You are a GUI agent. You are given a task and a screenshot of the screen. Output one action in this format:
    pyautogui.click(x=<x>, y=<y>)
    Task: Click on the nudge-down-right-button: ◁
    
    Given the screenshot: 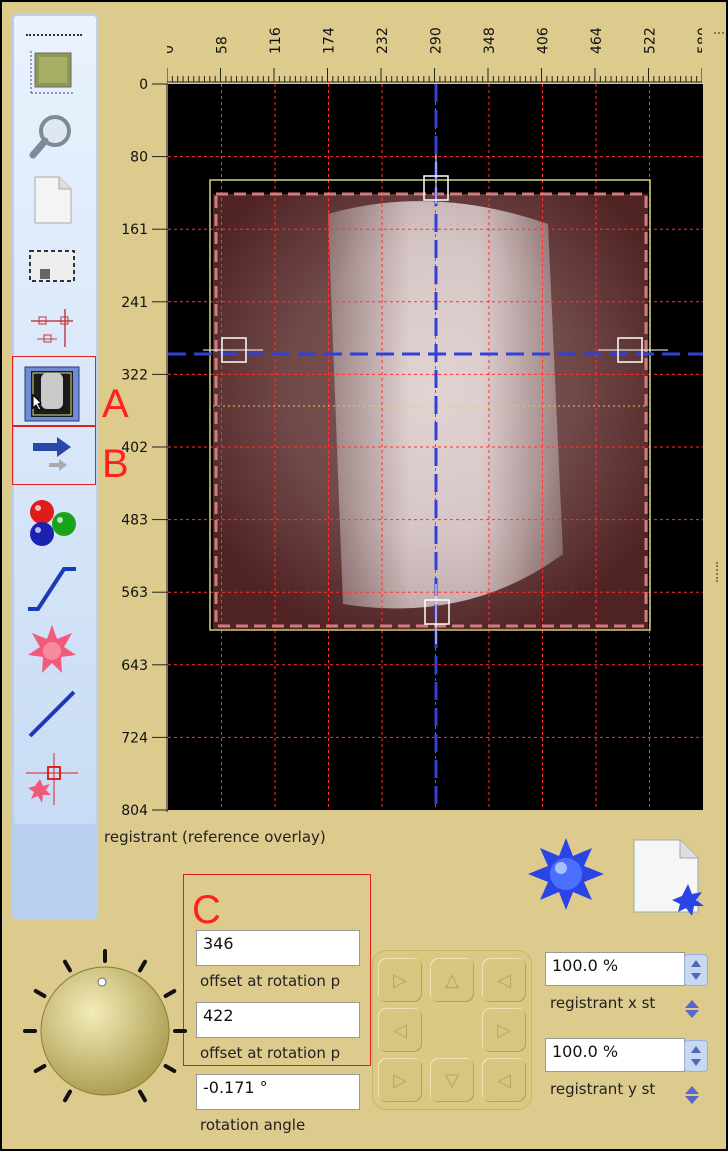 What is the action you would take?
    pyautogui.click(x=504, y=1080)
    